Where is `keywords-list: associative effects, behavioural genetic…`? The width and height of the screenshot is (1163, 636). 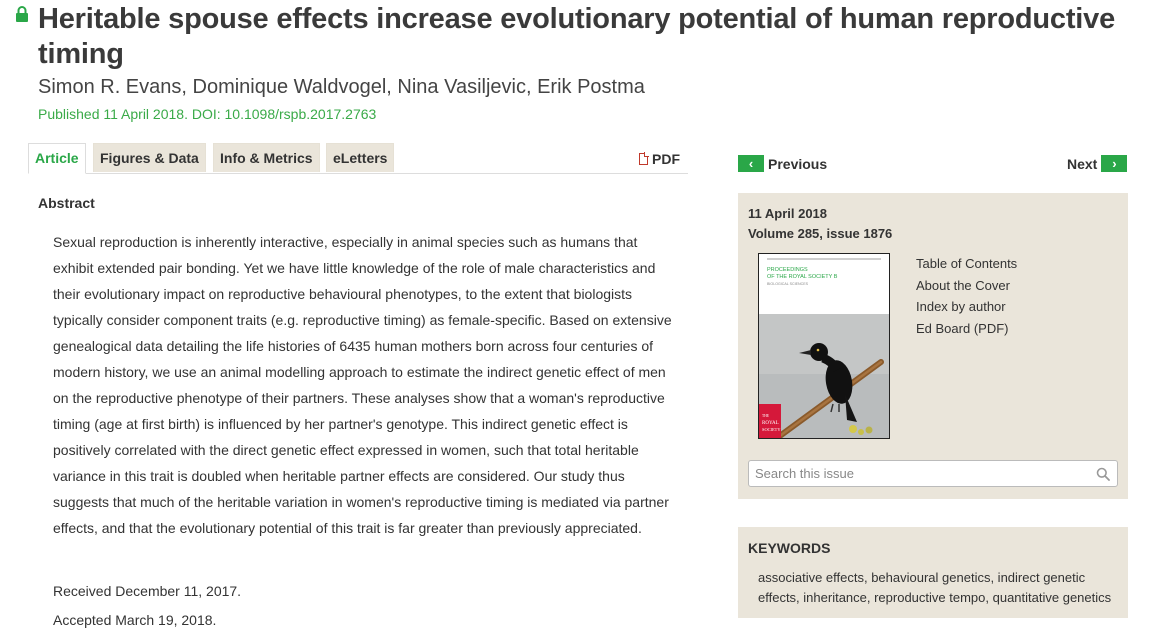
keywords-list: associative effects, behavioural genetic… is located at coordinates (935, 587).